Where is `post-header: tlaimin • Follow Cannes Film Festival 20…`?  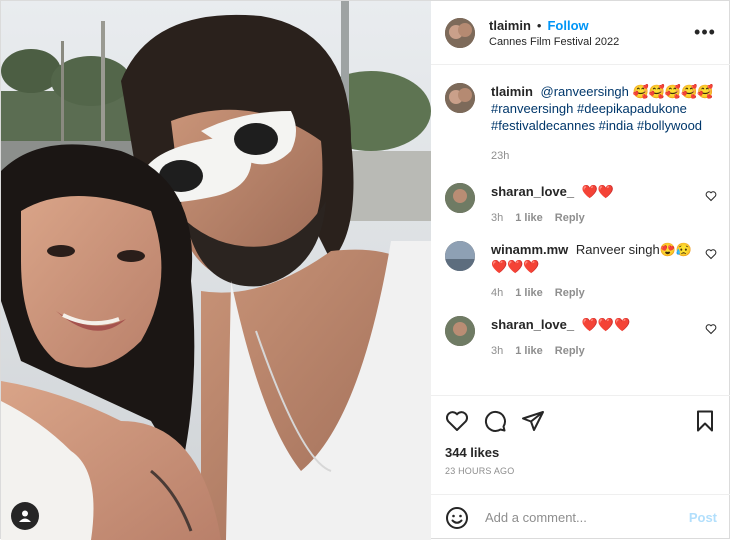
post-header: tlaimin • Follow Cannes Film Festival 20… is located at coordinates (580, 33).